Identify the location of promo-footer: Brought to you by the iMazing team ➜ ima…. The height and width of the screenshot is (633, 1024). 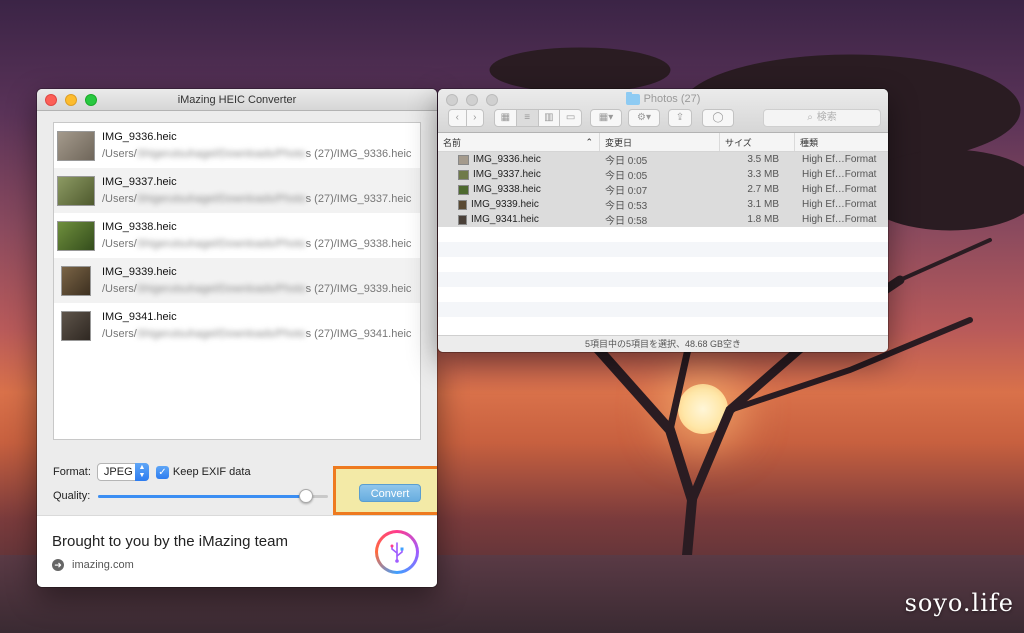
(237, 551).